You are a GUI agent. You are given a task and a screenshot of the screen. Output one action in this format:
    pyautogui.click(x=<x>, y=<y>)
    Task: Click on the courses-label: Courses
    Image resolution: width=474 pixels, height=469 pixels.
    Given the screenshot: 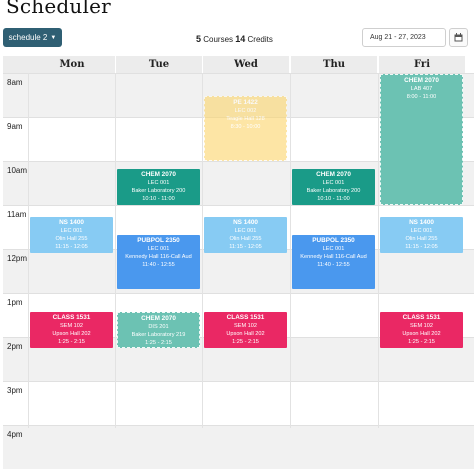 What is the action you would take?
    pyautogui.click(x=218, y=39)
    